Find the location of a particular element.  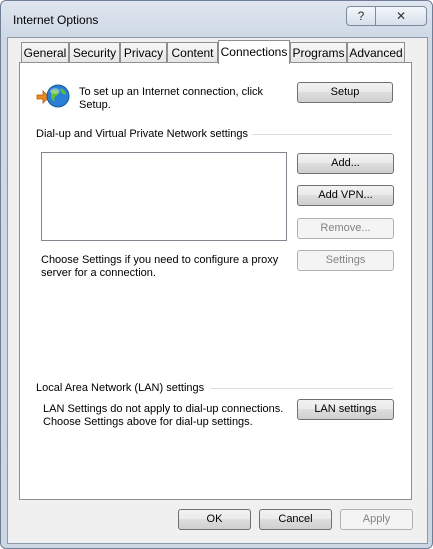

lan-separator is located at coordinates (301, 388).